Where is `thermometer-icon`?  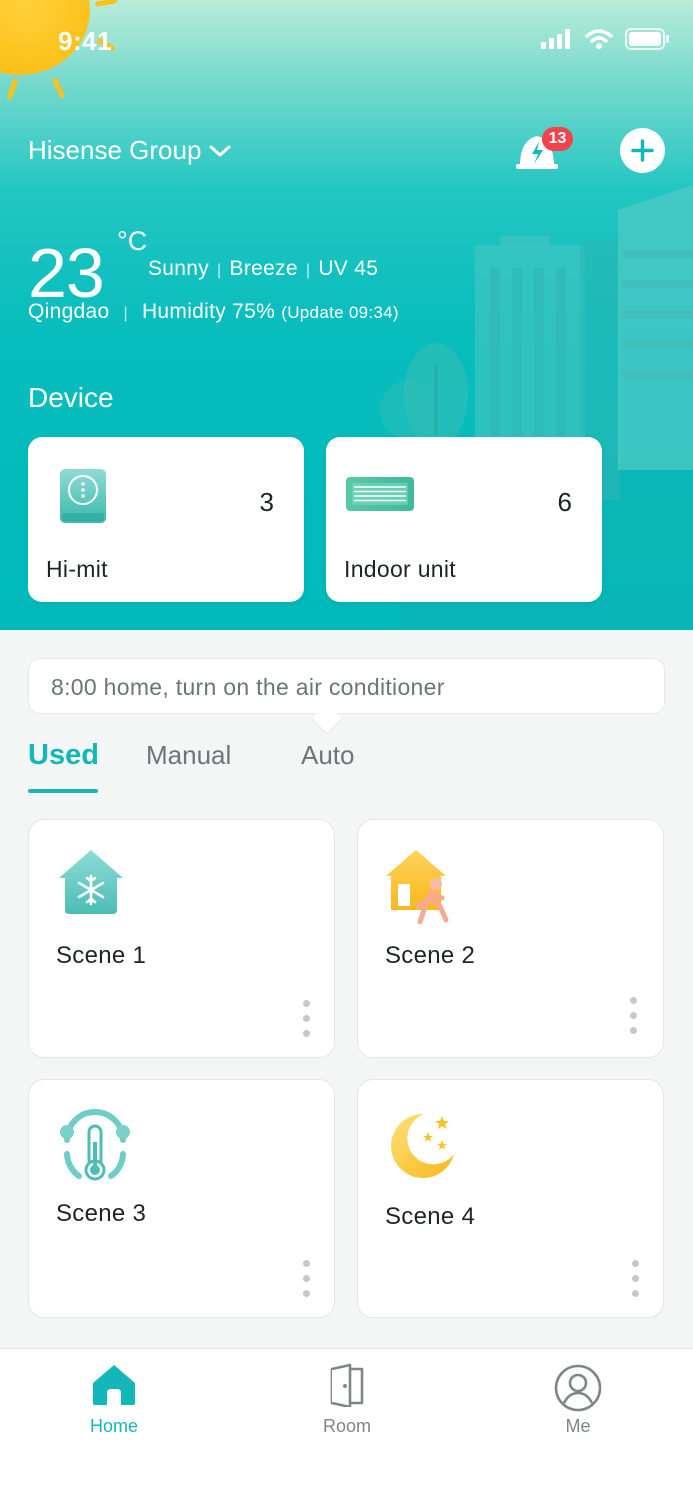 thermometer-icon is located at coordinates (95, 1145).